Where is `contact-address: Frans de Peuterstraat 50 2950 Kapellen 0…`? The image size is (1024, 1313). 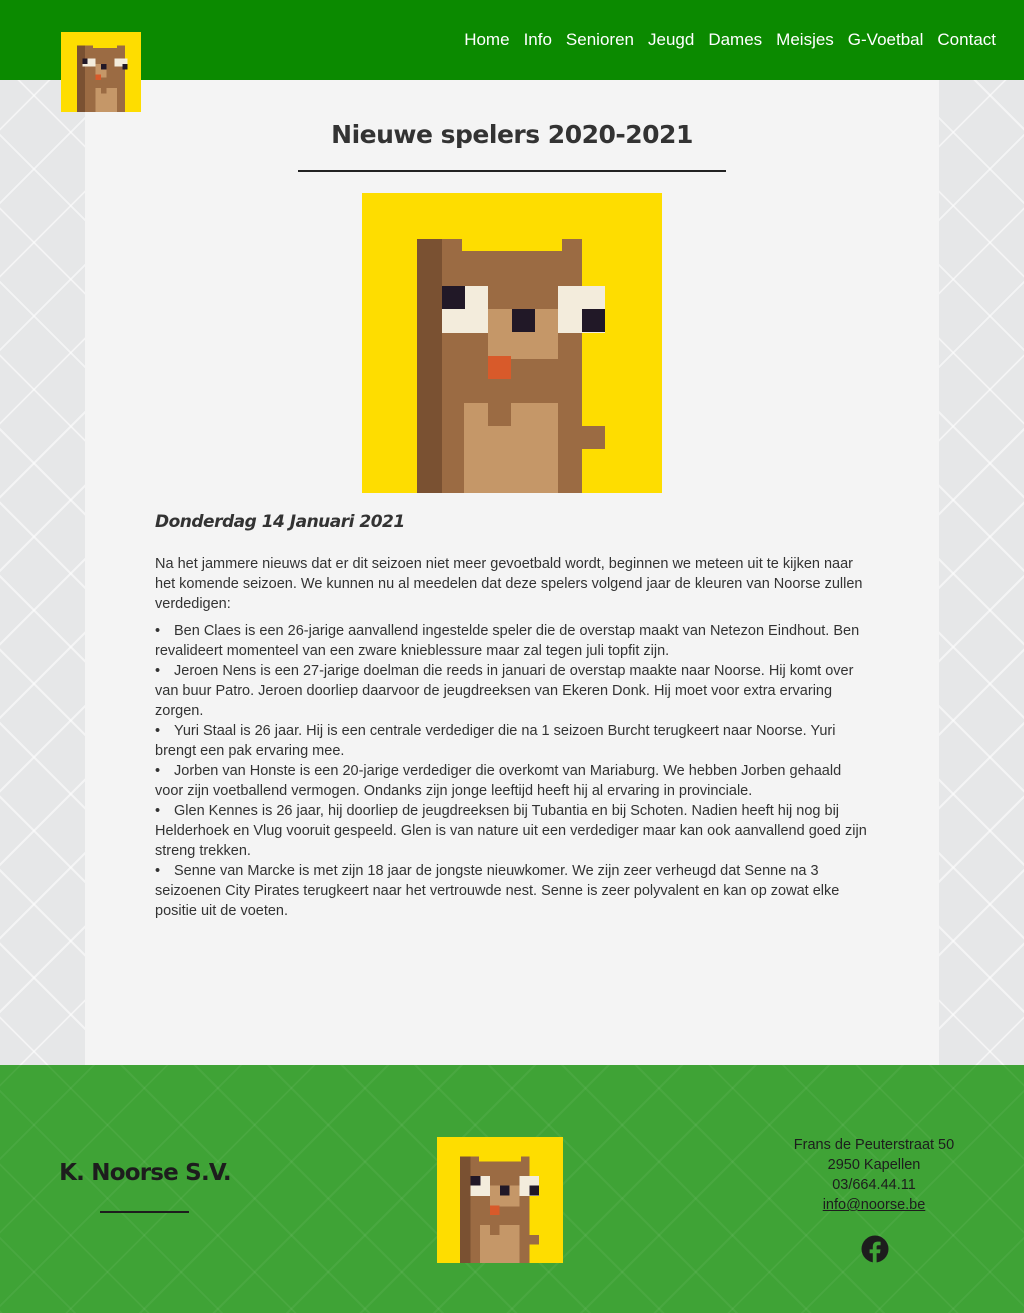 contact-address: Frans de Peuterstraat 50 2950 Kapellen 0… is located at coordinates (874, 1175).